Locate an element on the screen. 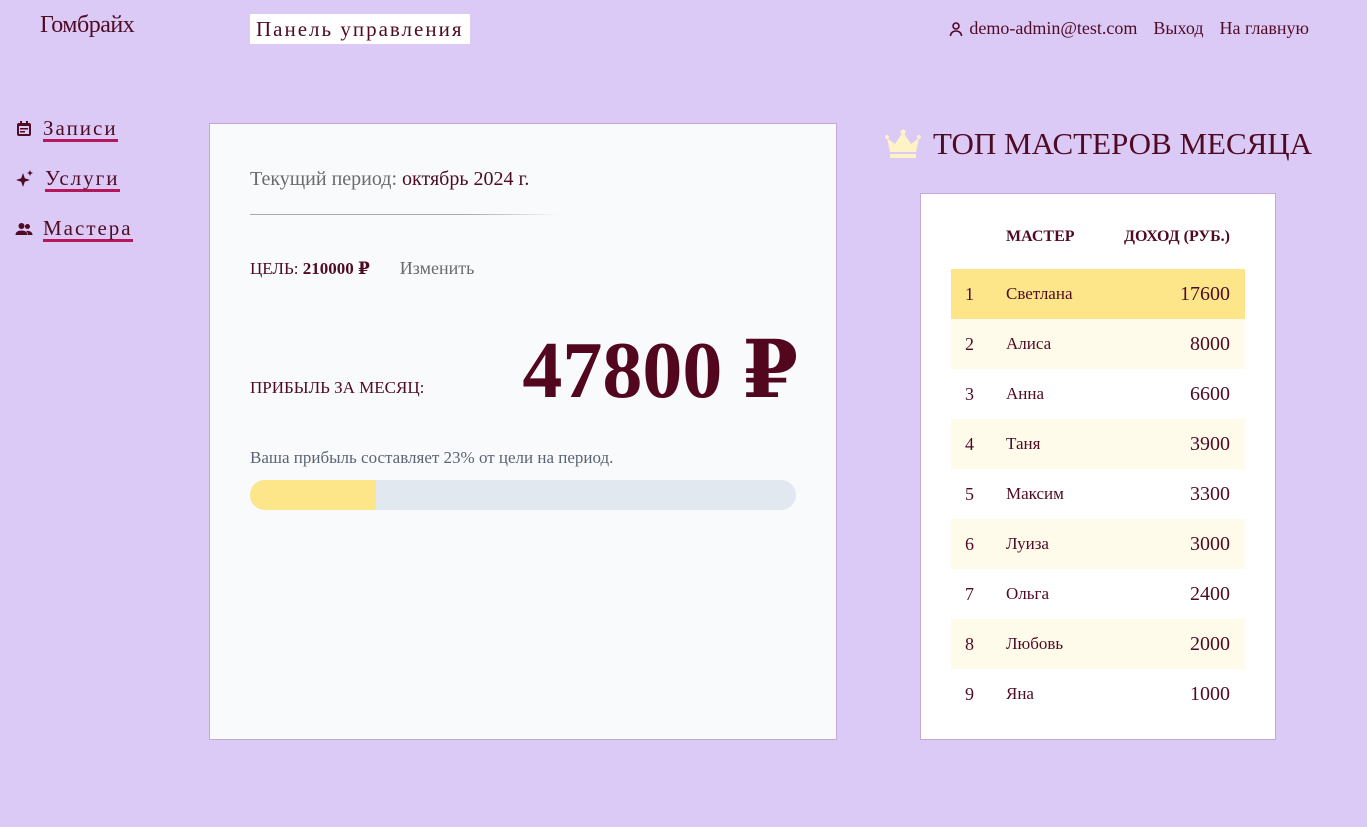 Image resolution: width=1367 pixels, height=827 pixels. users-icon is located at coordinates (24, 229).